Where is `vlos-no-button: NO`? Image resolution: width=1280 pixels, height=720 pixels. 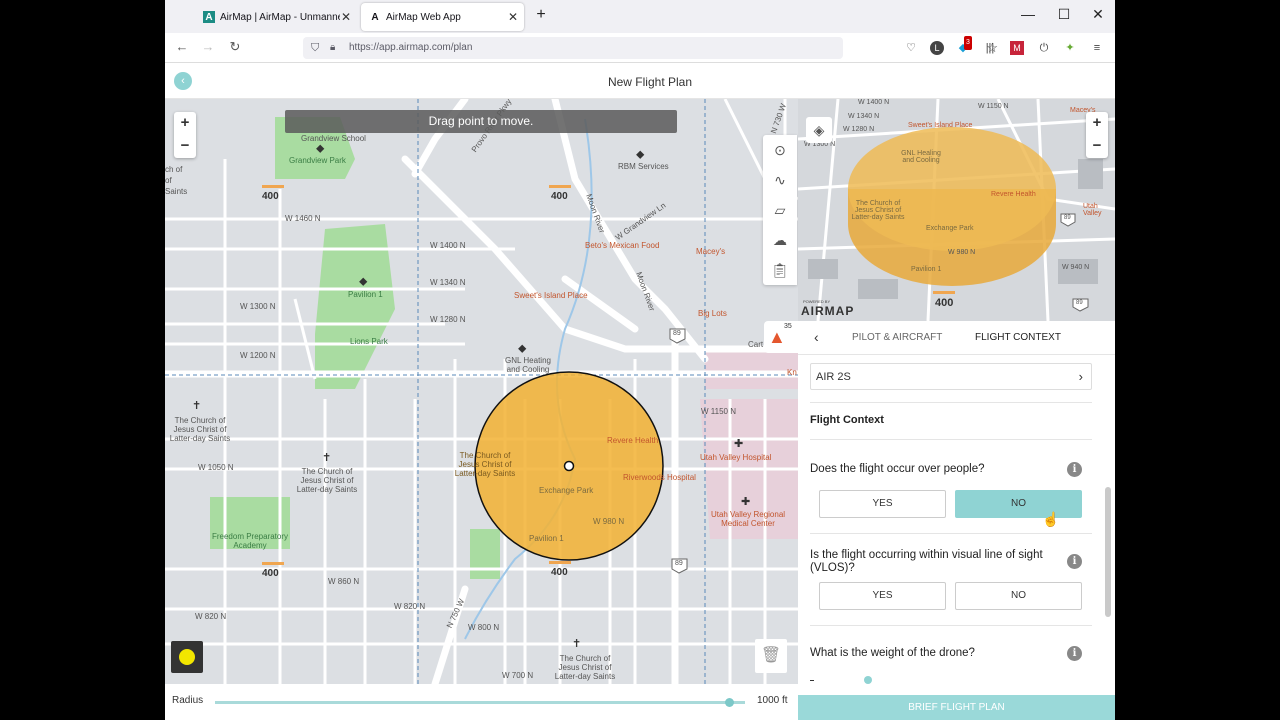 vlos-no-button: NO is located at coordinates (1018, 596).